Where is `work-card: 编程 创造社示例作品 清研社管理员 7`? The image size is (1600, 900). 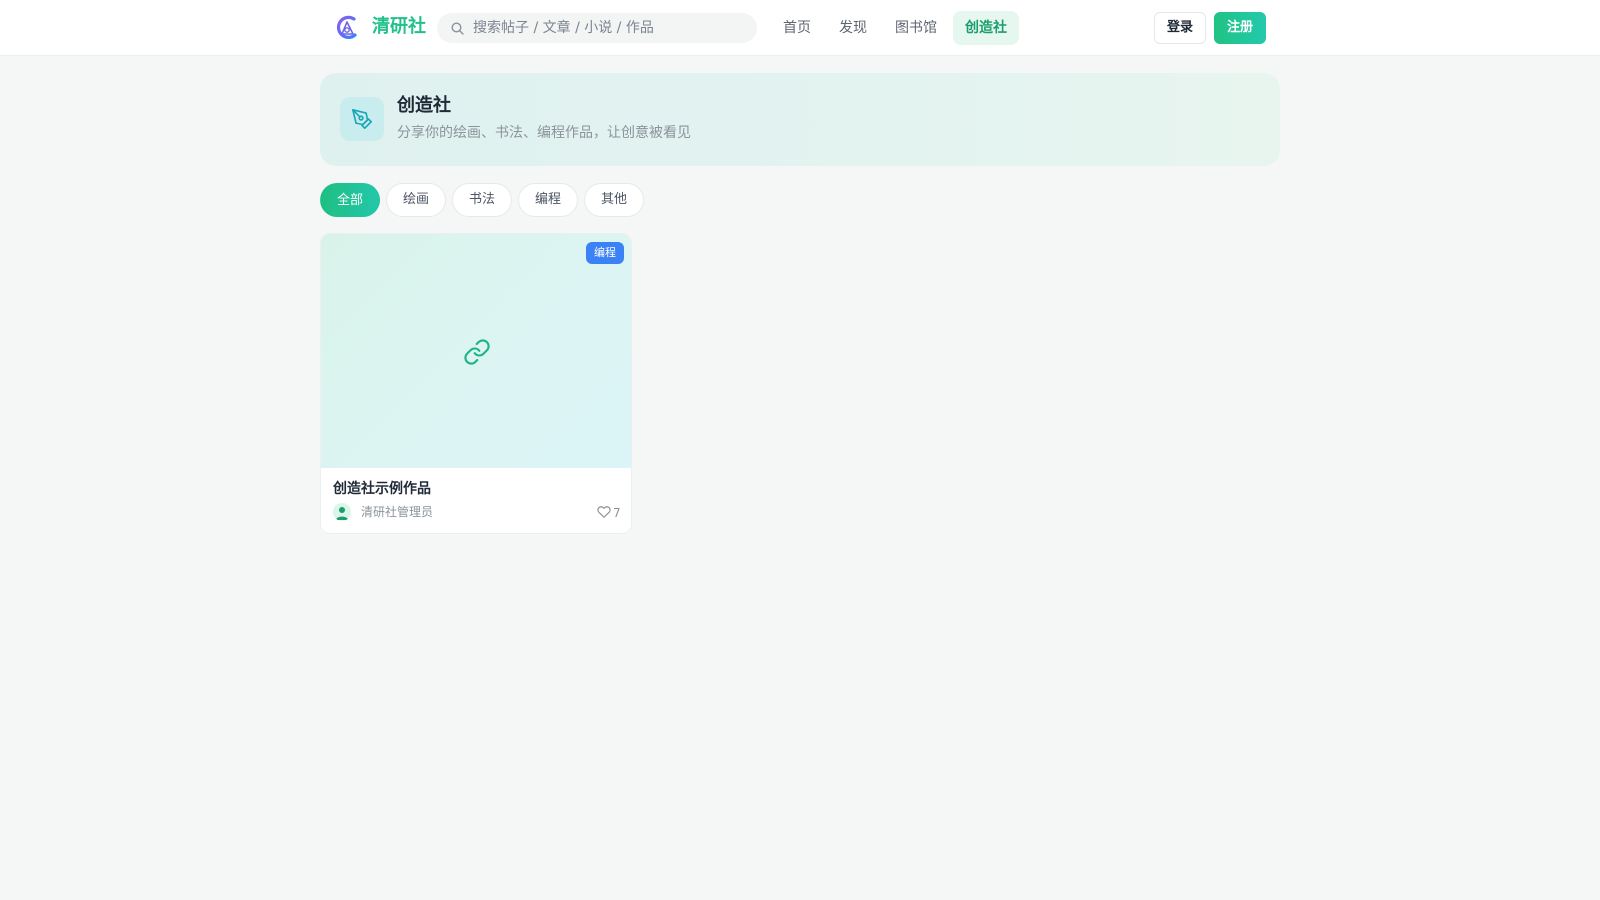 work-card: 编程 创造社示例作品 清研社管理员 7 is located at coordinates (476, 383).